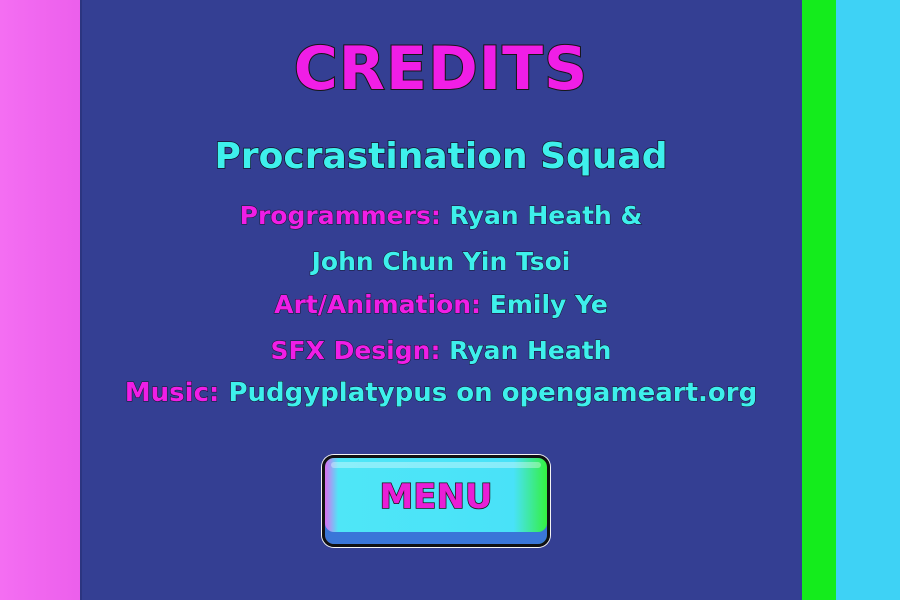 Image resolution: width=900 pixels, height=600 pixels. I want to click on team-name: Procrastination Squad, so click(441, 156).